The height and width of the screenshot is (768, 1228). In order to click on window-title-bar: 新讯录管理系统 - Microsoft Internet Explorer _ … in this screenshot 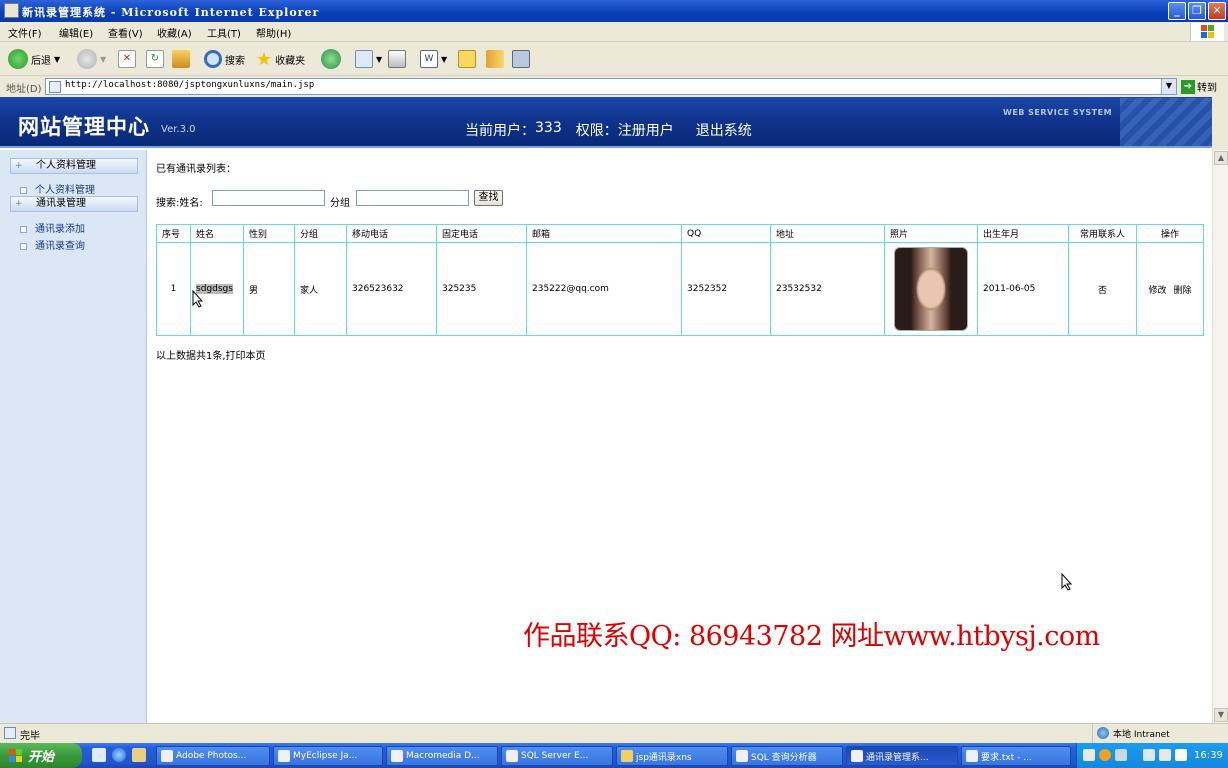, I will do `click(614, 11)`.